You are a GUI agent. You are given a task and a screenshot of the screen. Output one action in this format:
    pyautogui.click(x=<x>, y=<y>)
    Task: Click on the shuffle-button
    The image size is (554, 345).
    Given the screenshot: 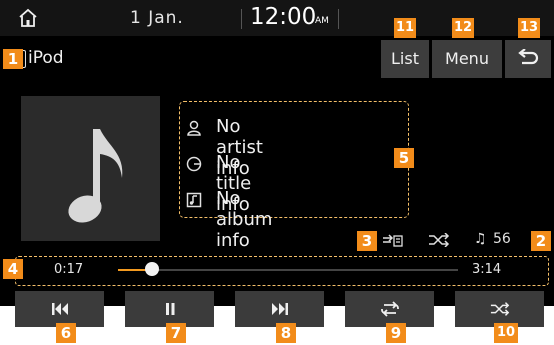 What is the action you would take?
    pyautogui.click(x=499, y=309)
    